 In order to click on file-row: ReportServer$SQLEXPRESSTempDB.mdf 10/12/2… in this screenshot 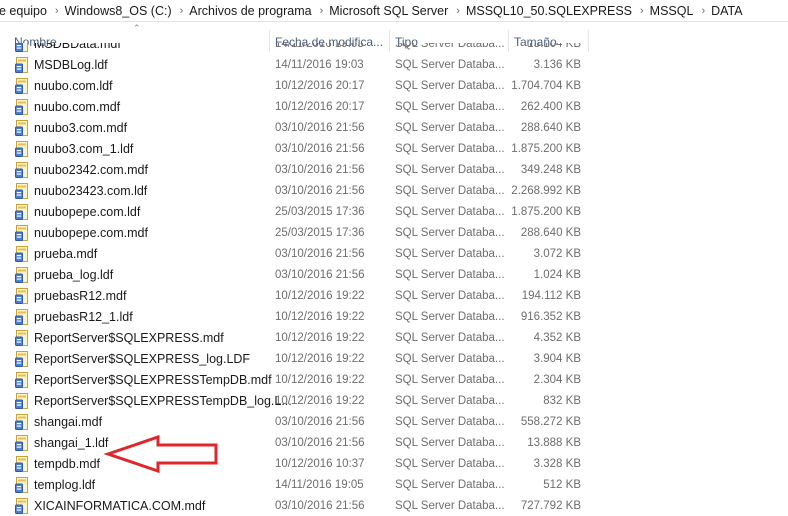, I will do `click(394, 380)`.